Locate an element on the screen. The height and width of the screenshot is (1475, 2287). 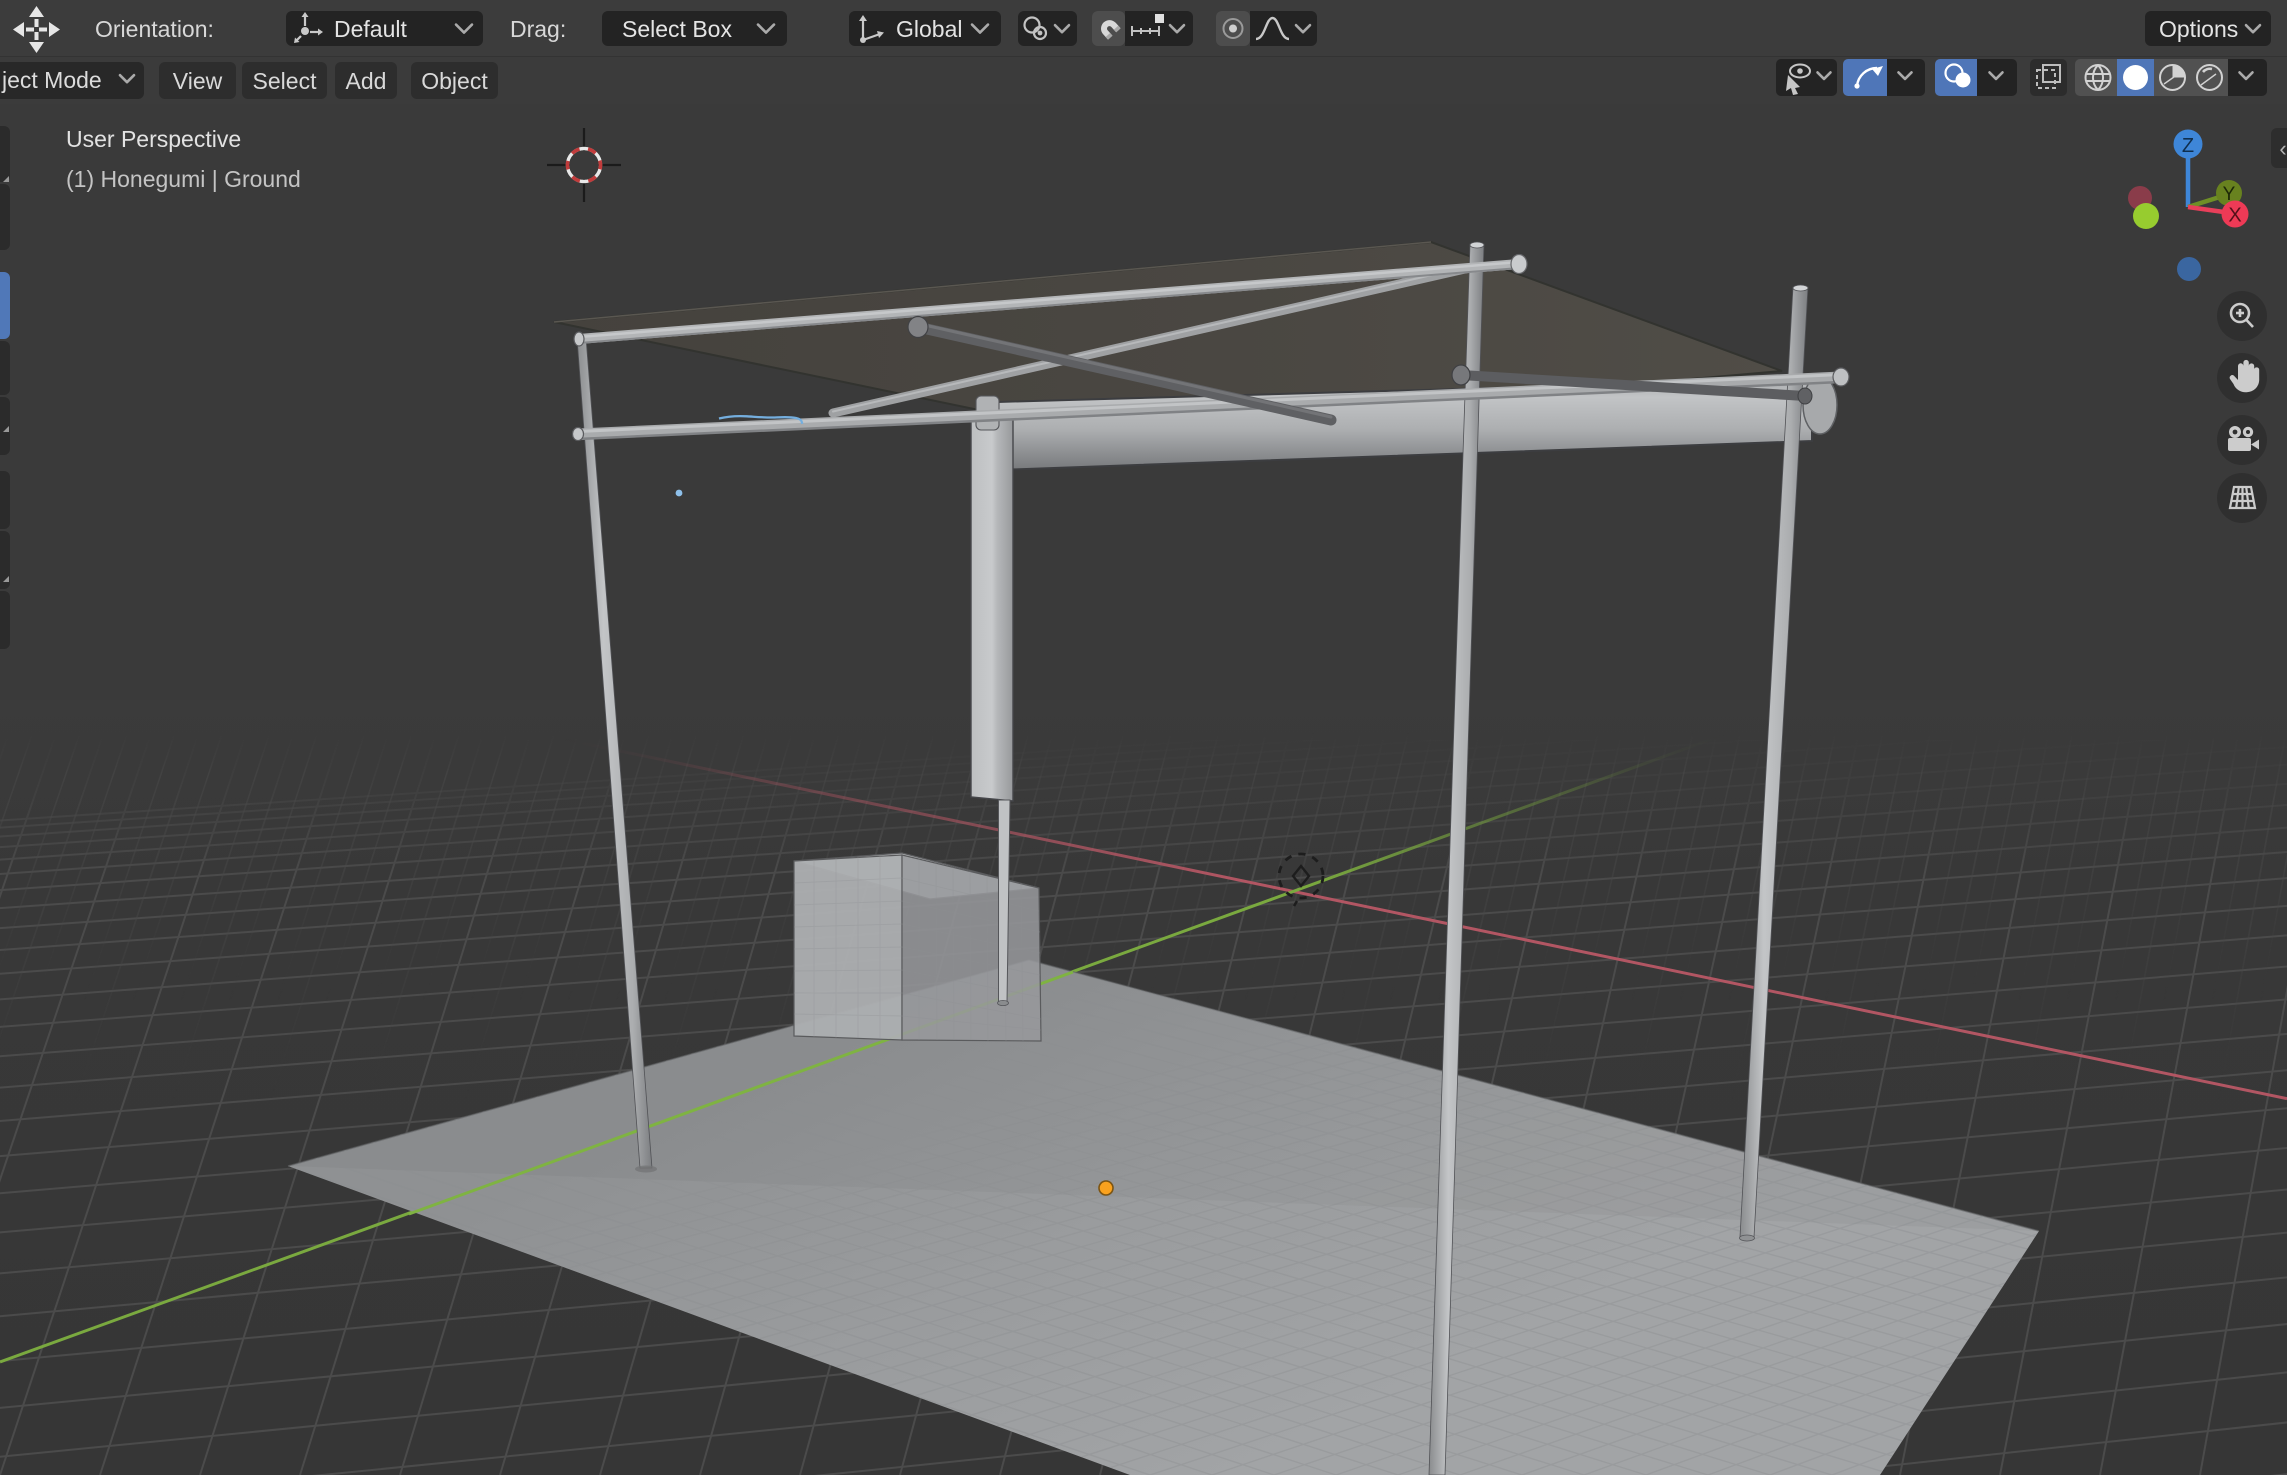
svg-text: Select Box is located at coordinates (677, 29).